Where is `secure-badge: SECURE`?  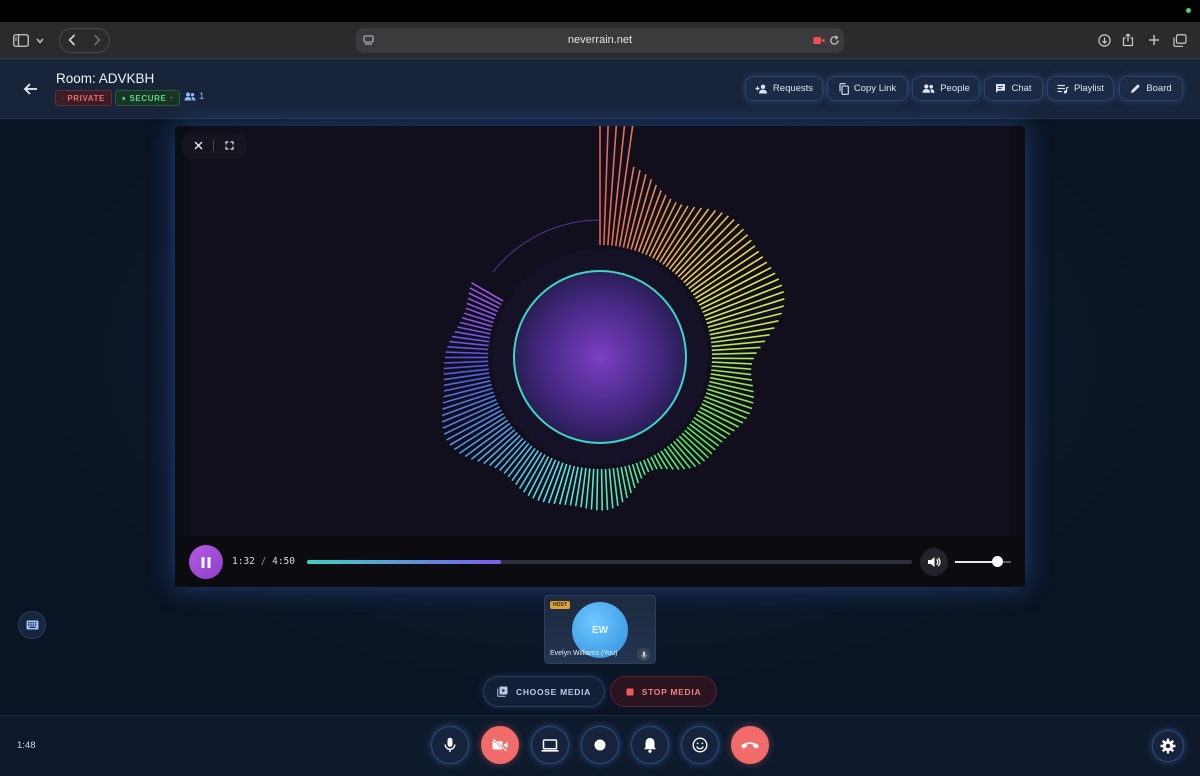
secure-badge: SECURE is located at coordinates (147, 98).